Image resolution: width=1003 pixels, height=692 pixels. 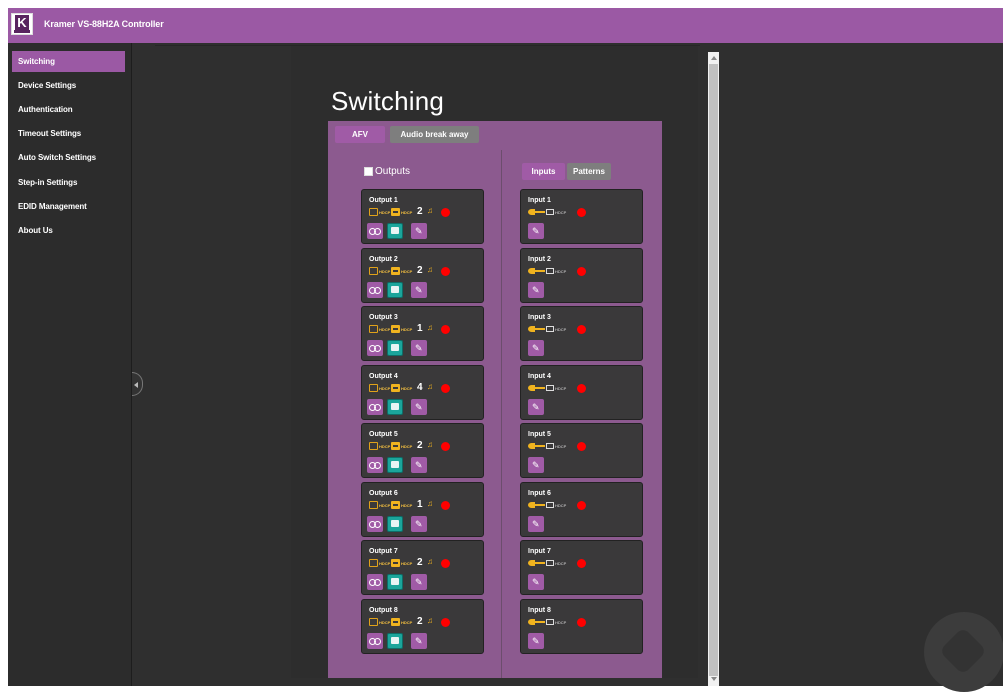 What do you see at coordinates (395, 505) in the screenshot?
I see `output-box-icon` at bounding box center [395, 505].